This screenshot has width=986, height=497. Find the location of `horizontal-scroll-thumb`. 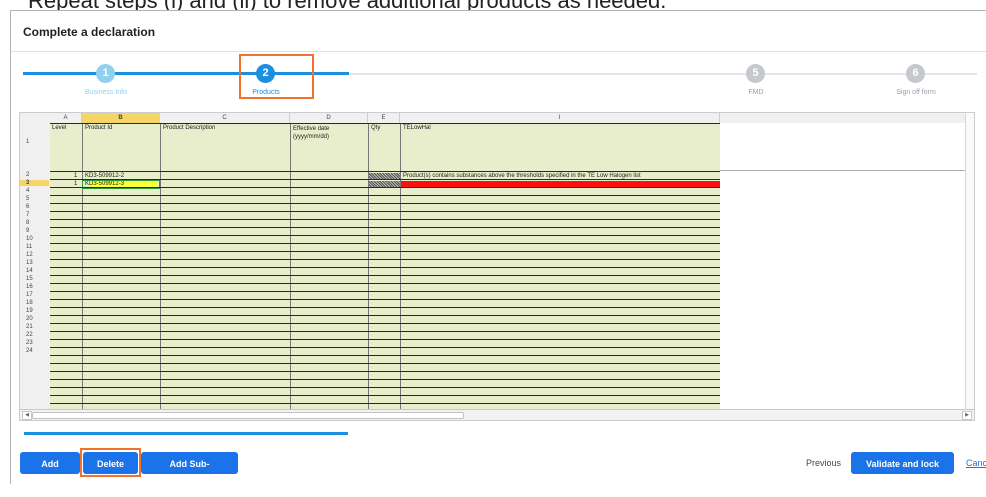

horizontal-scroll-thumb is located at coordinates (248, 415).